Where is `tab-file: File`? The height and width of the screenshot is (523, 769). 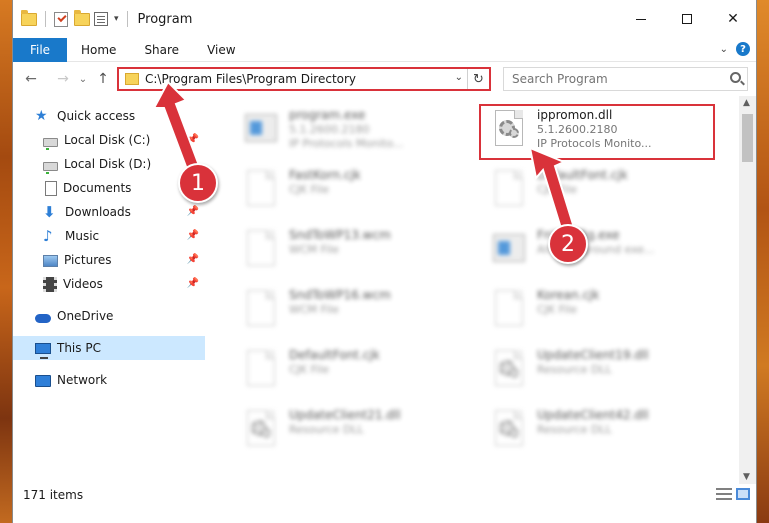 tab-file: File is located at coordinates (40, 49).